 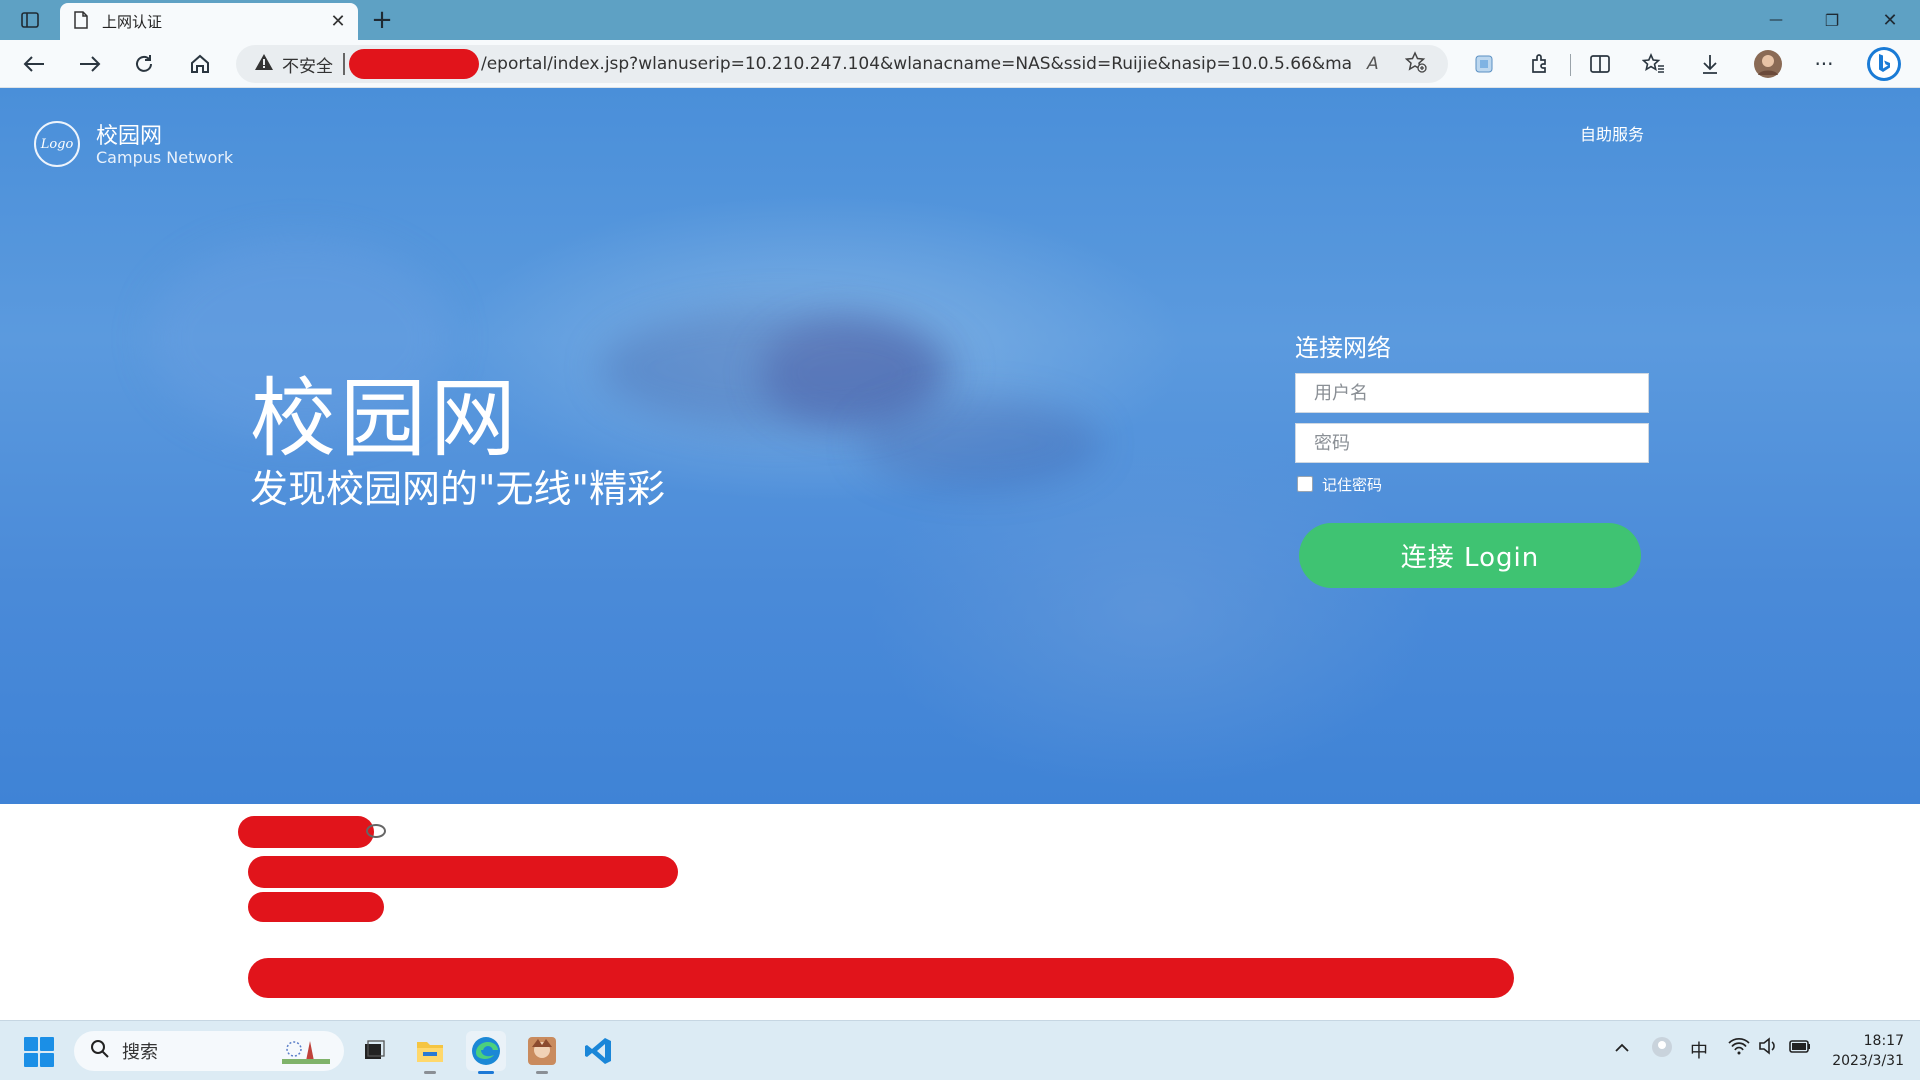 I want to click on new-tab-button: +, so click(x=382, y=20).